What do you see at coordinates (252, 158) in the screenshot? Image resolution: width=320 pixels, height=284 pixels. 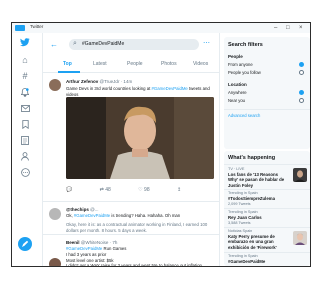 I see `trends-title: What's happening` at bounding box center [252, 158].